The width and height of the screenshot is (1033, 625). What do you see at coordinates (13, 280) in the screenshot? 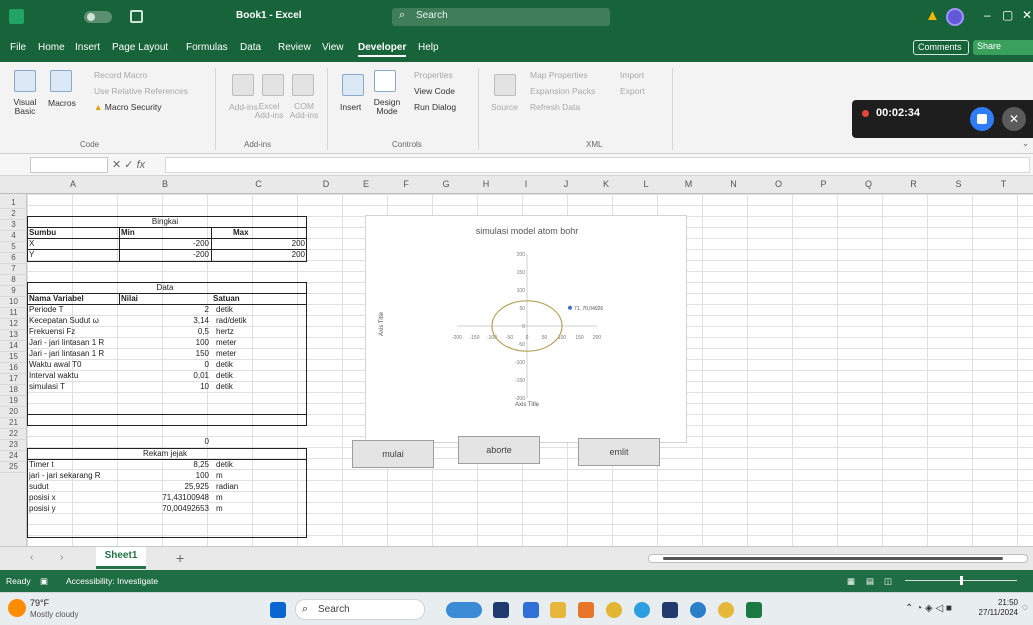
I see `row-header-8: 8` at bounding box center [13, 280].